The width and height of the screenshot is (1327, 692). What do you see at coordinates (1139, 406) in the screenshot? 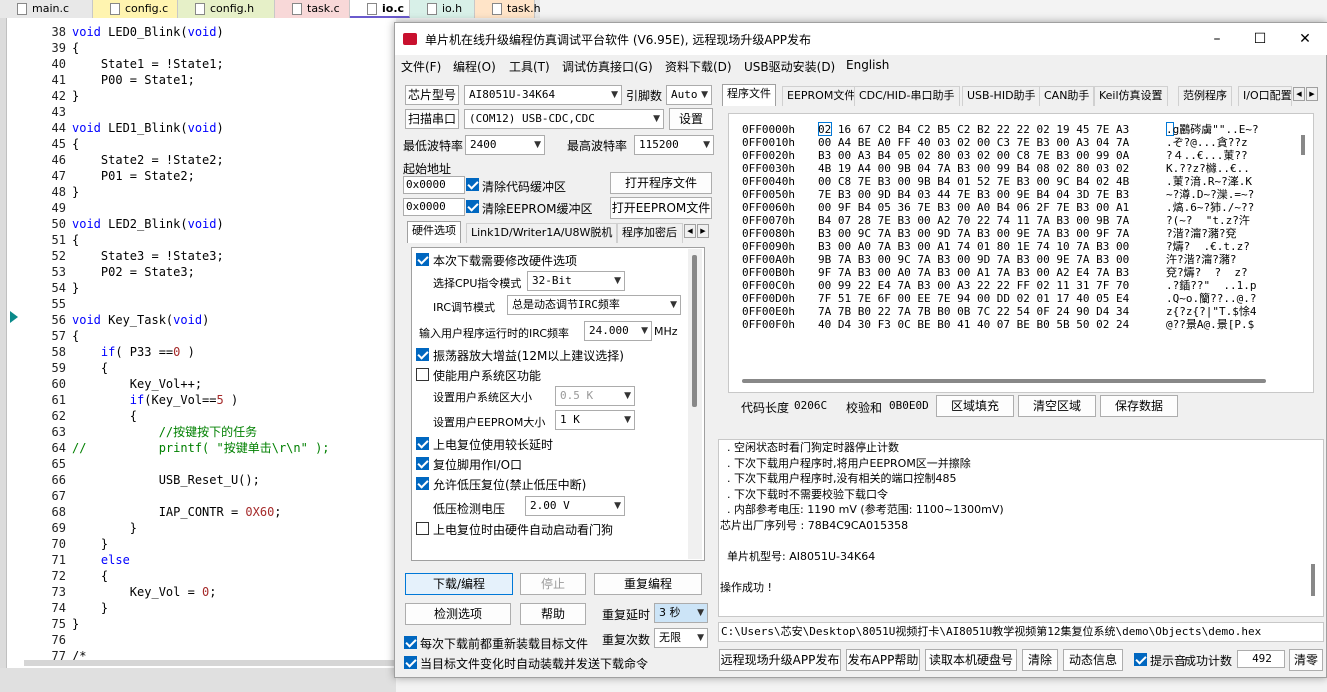
I see `save-data-button: 保存数据` at bounding box center [1139, 406].